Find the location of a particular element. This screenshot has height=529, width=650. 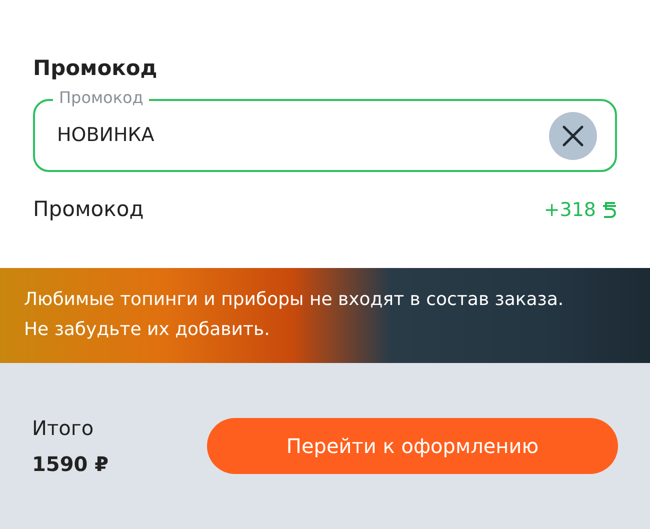

bonus-currency-icon is located at coordinates (609, 209).